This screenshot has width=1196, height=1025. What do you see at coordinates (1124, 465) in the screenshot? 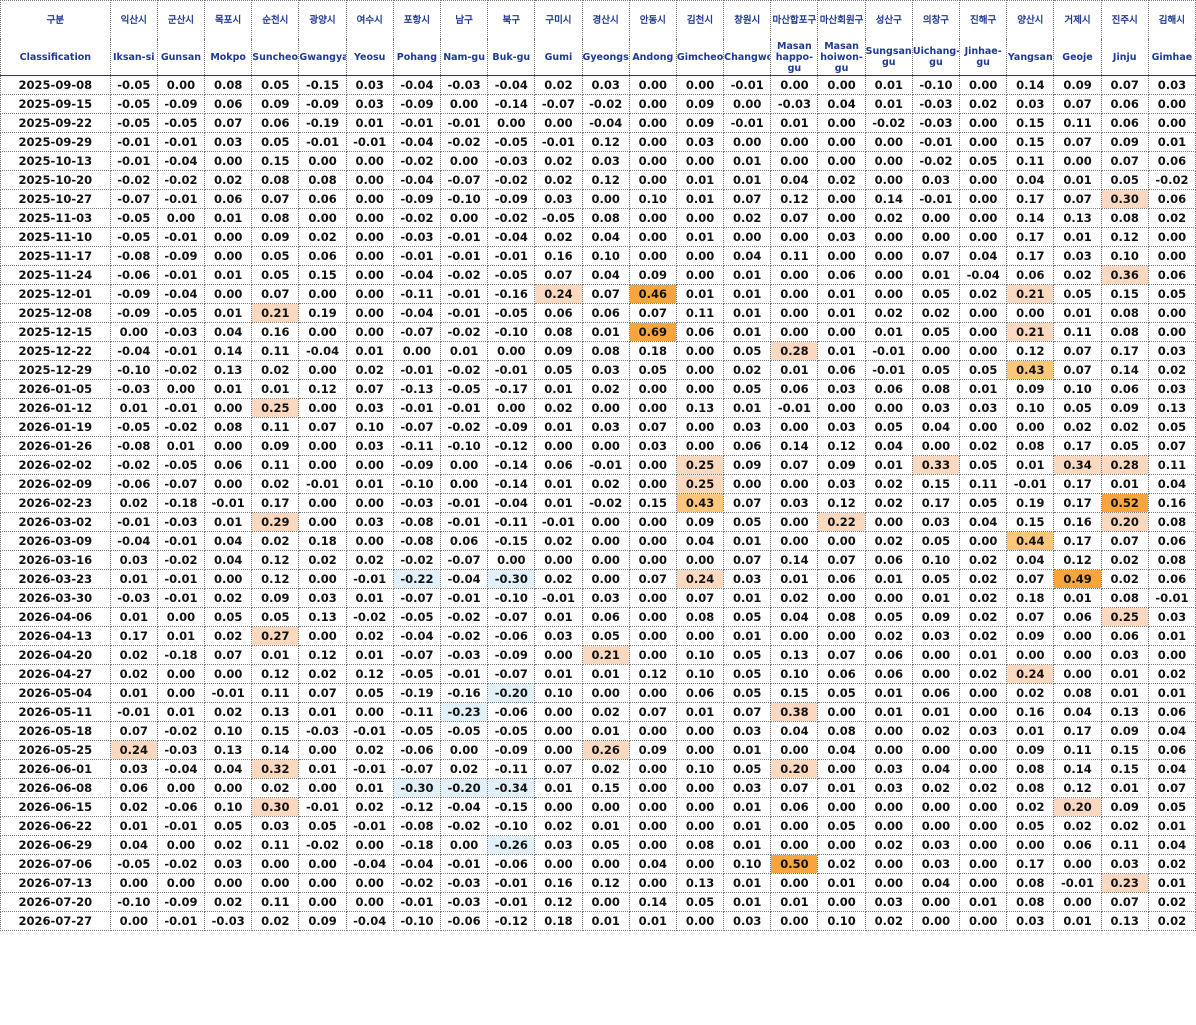
I see `table-cell: 0.28` at bounding box center [1124, 465].